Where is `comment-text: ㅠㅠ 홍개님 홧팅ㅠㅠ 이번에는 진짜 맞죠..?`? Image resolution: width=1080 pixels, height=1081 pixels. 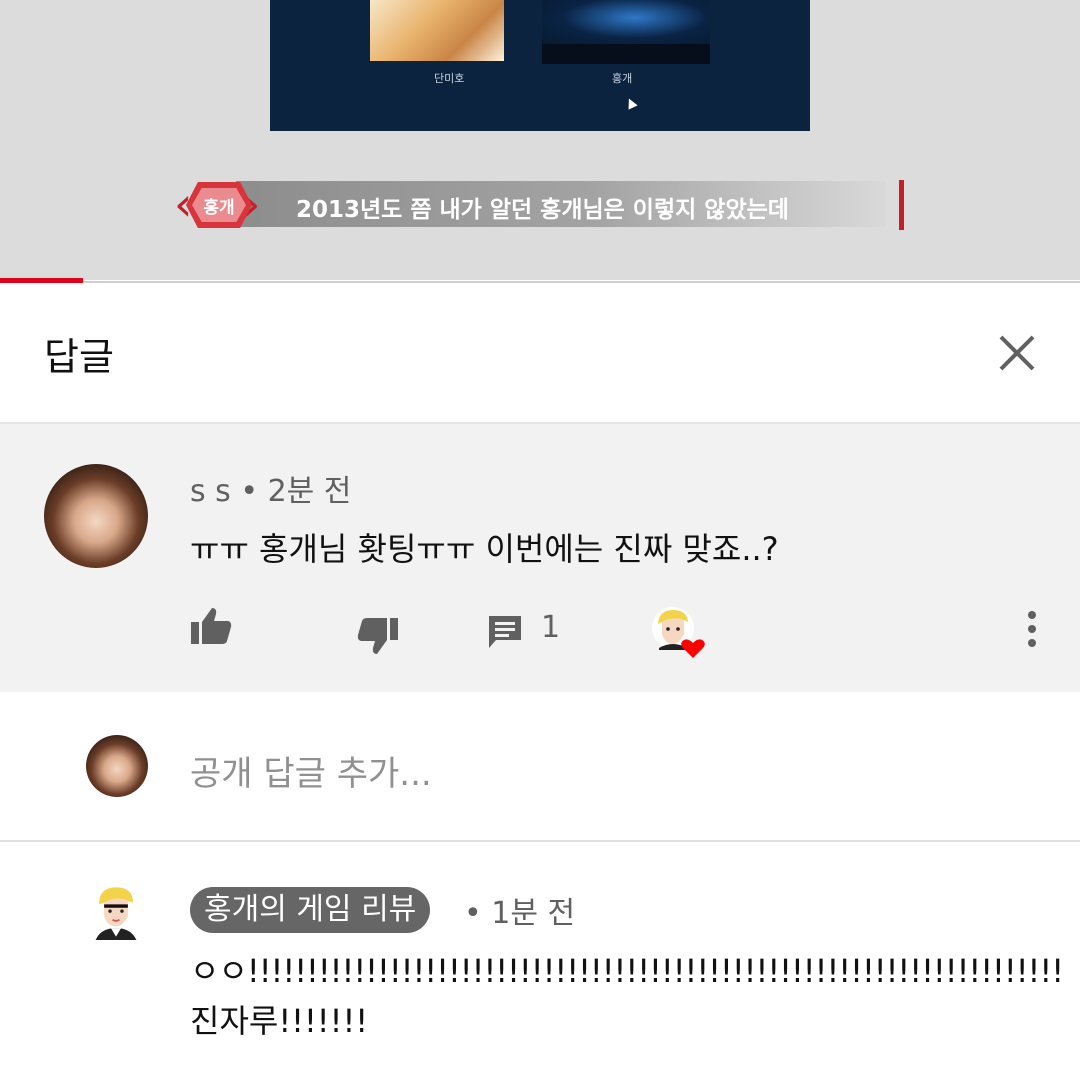 comment-text: ㅠㅠ 홍개님 홧팅ㅠㅠ 이번에는 진짜 맞죠..? is located at coordinates (484, 549).